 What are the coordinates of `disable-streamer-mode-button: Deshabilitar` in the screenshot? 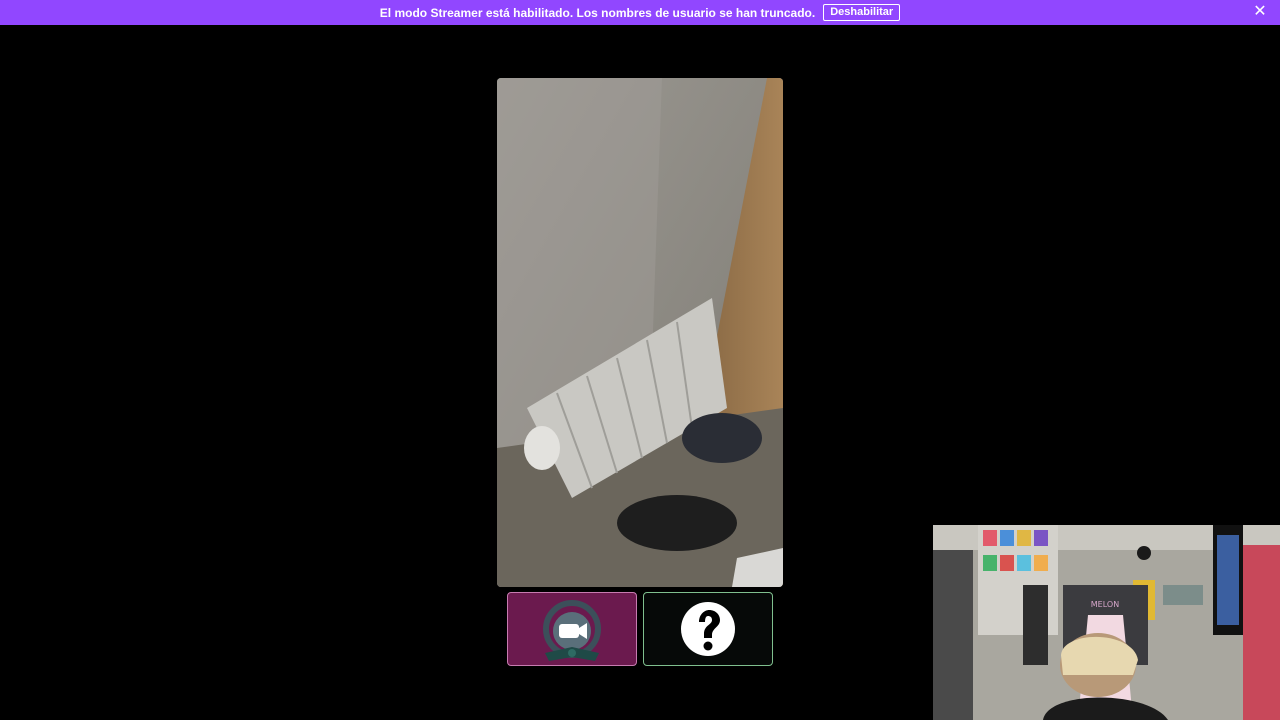 It's located at (862, 12).